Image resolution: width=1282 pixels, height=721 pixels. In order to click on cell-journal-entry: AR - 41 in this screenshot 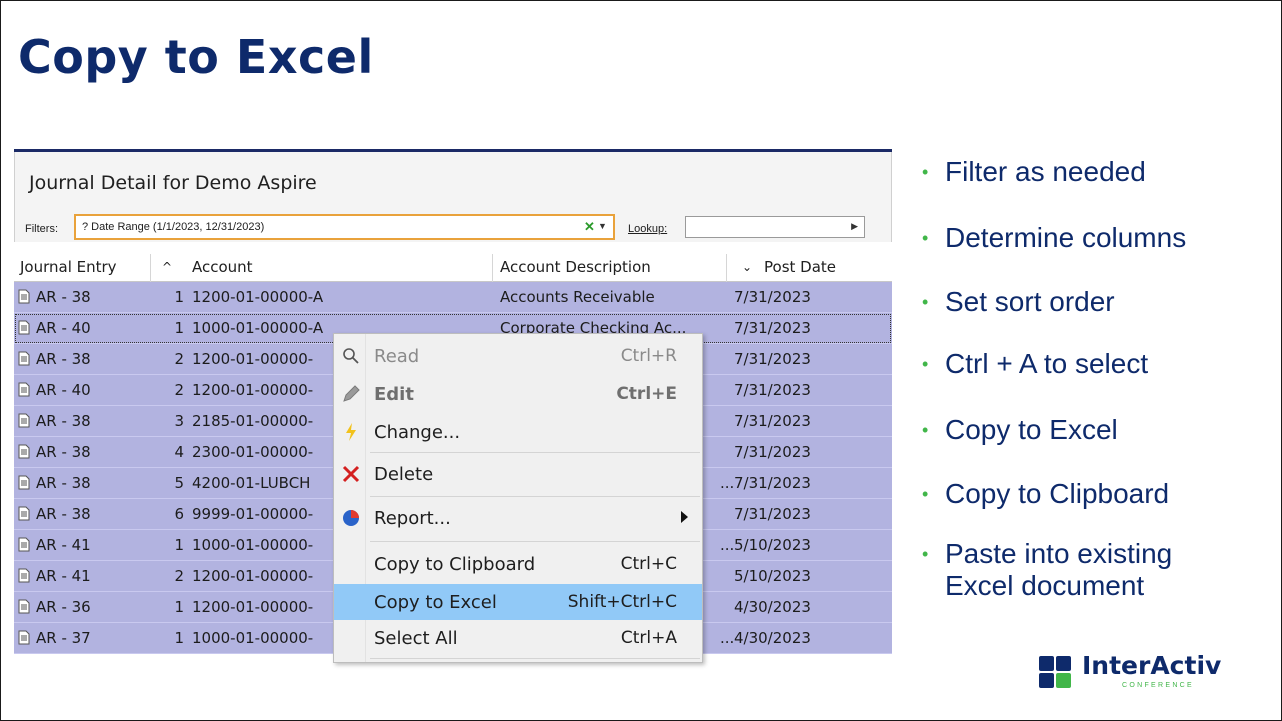, I will do `click(63, 545)`.